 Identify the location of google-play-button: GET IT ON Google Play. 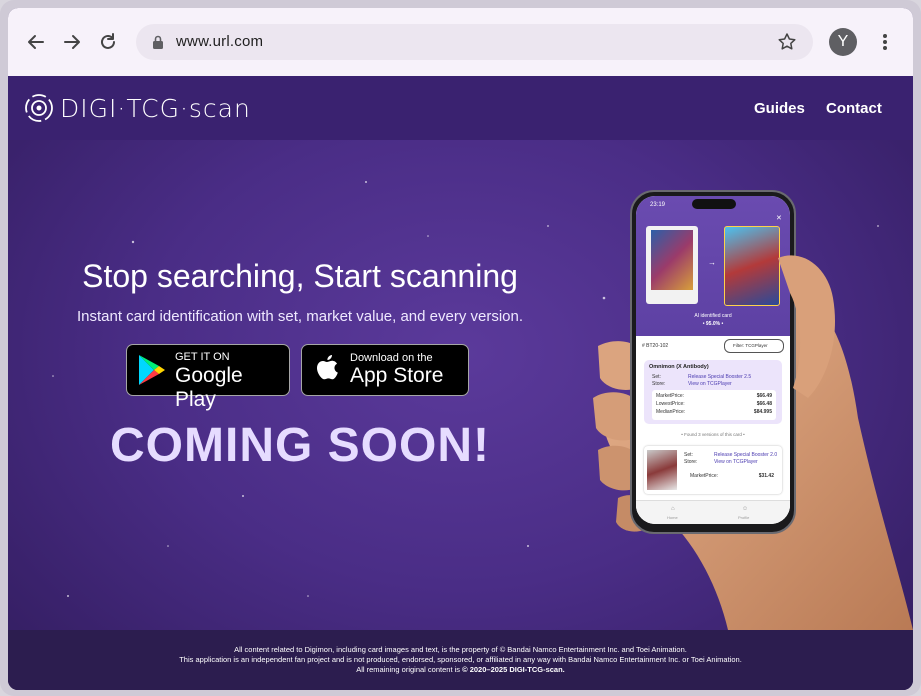
(208, 377).